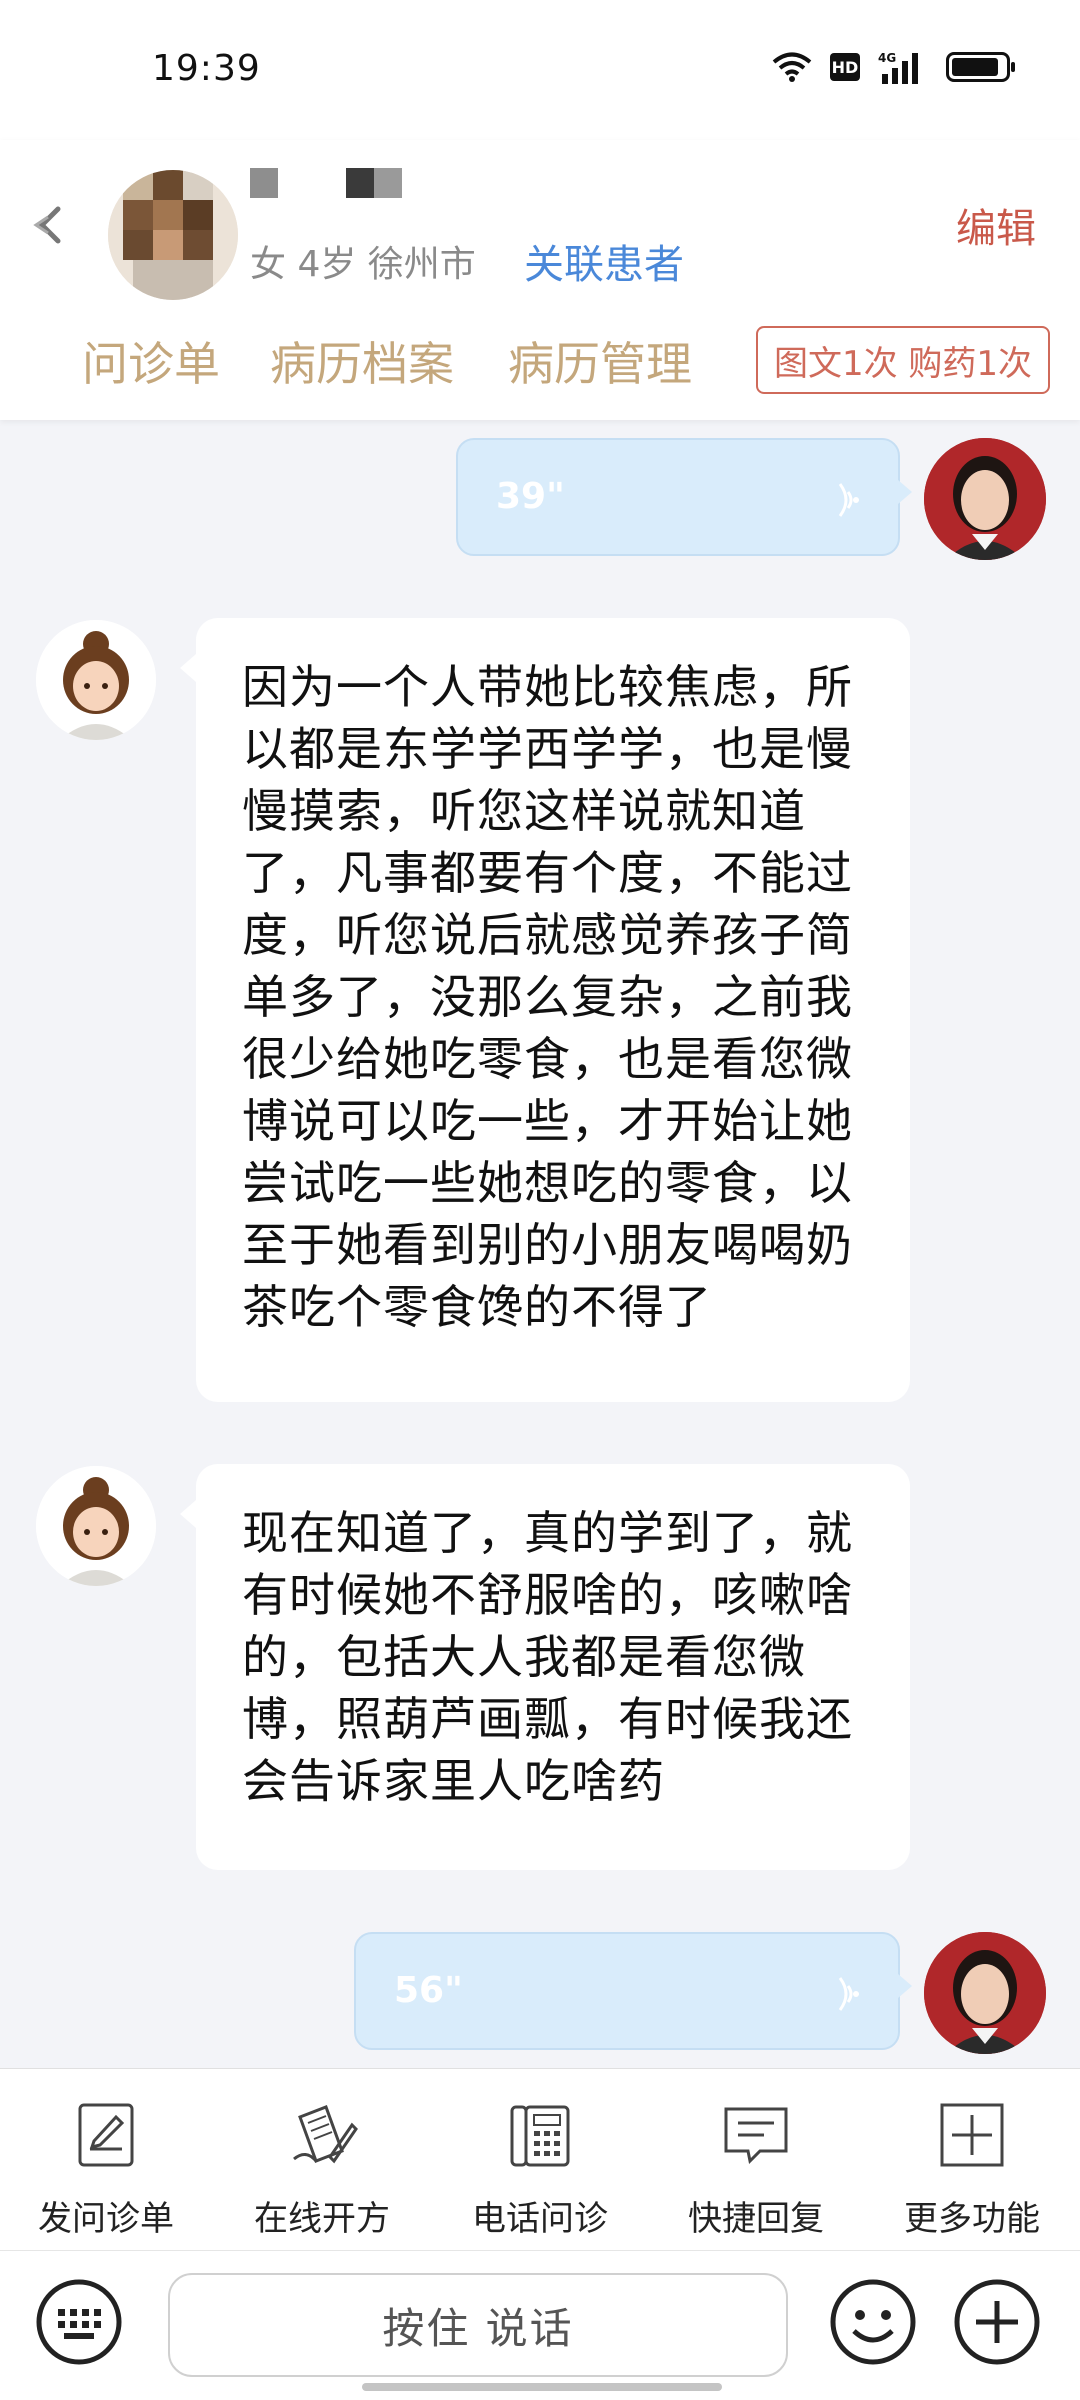 The image size is (1080, 2400). What do you see at coordinates (540, 2169) in the screenshot?
I see `phone-consult-button: 电话问诊` at bounding box center [540, 2169].